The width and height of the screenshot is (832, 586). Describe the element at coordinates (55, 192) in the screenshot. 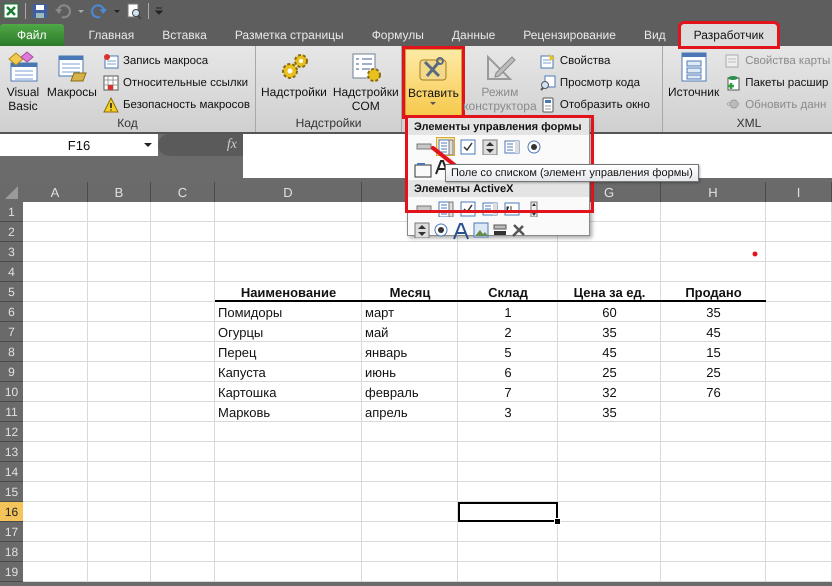

I see `column-letter: A` at that location.